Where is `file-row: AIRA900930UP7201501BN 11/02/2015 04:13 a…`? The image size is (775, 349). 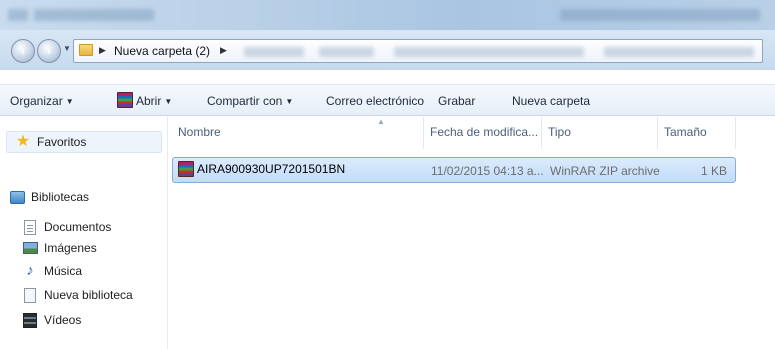
file-row: AIRA900930UP7201501BN 11/02/2015 04:13 a… is located at coordinates (454, 170).